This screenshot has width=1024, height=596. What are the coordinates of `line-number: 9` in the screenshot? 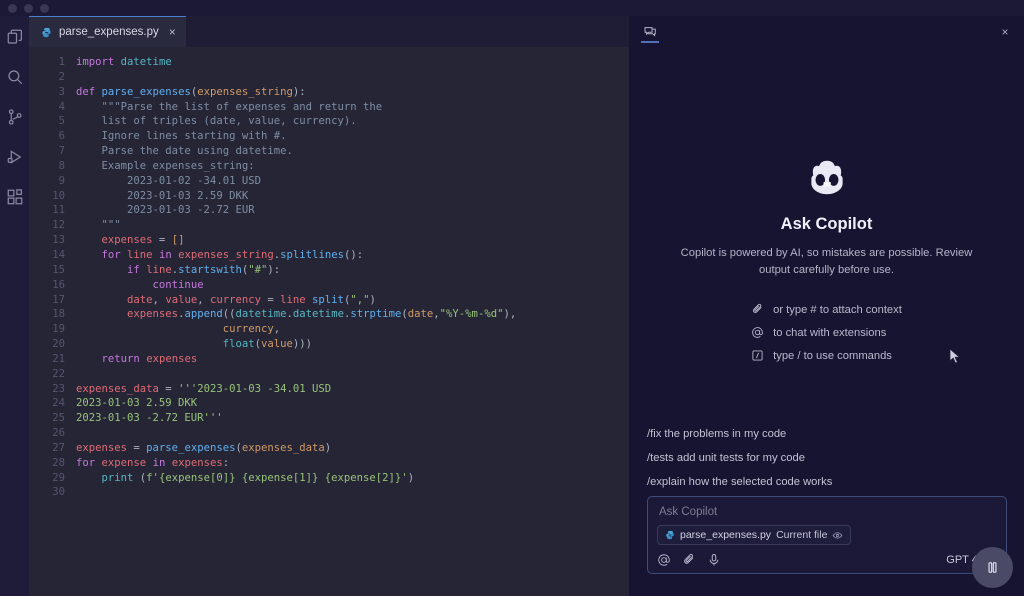 It's located at (61, 180).